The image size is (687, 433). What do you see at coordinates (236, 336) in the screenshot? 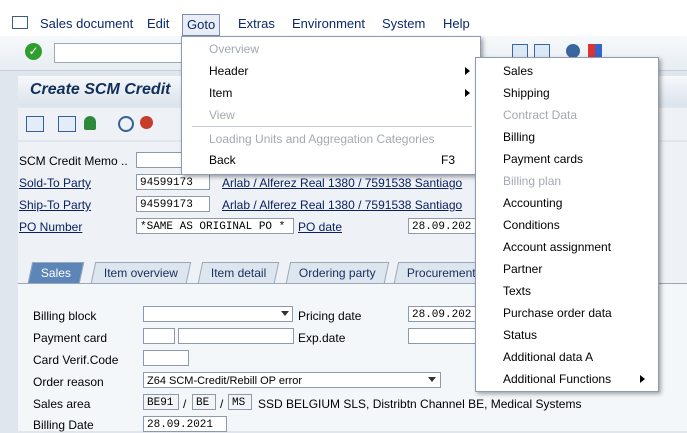
I see `payment-card-number-field` at bounding box center [236, 336].